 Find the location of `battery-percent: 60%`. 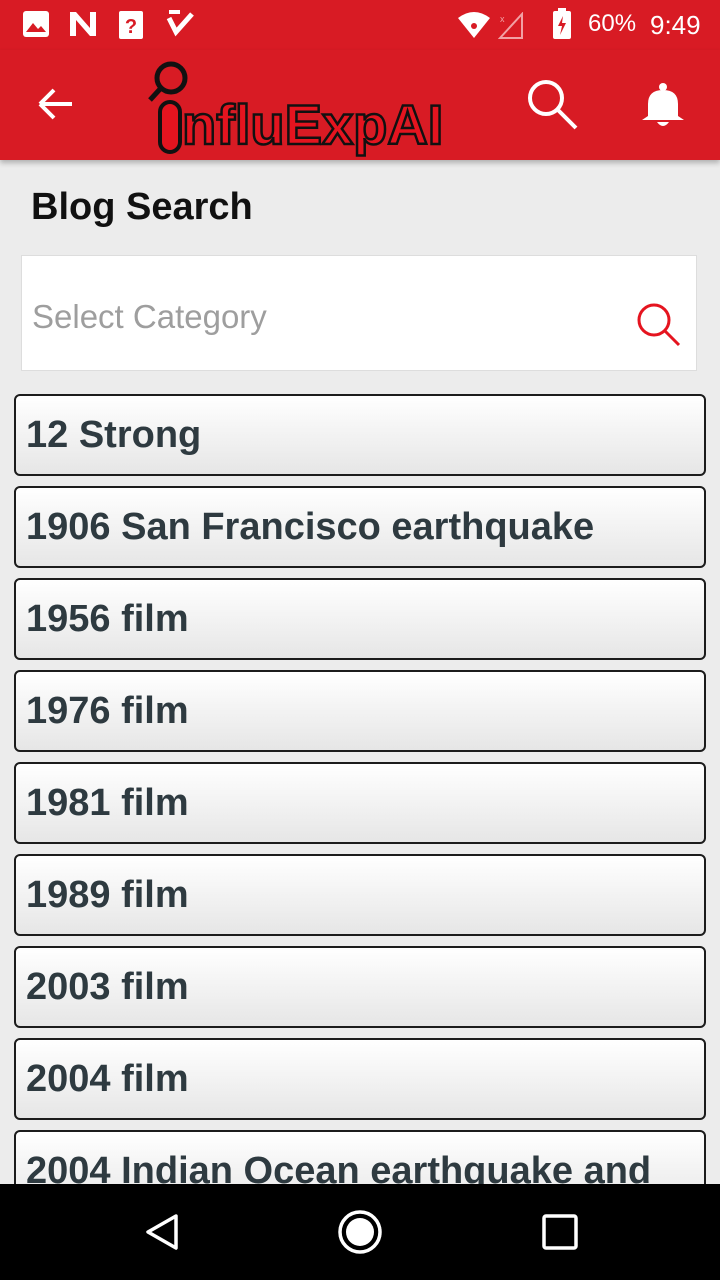

battery-percent: 60% is located at coordinates (612, 23).